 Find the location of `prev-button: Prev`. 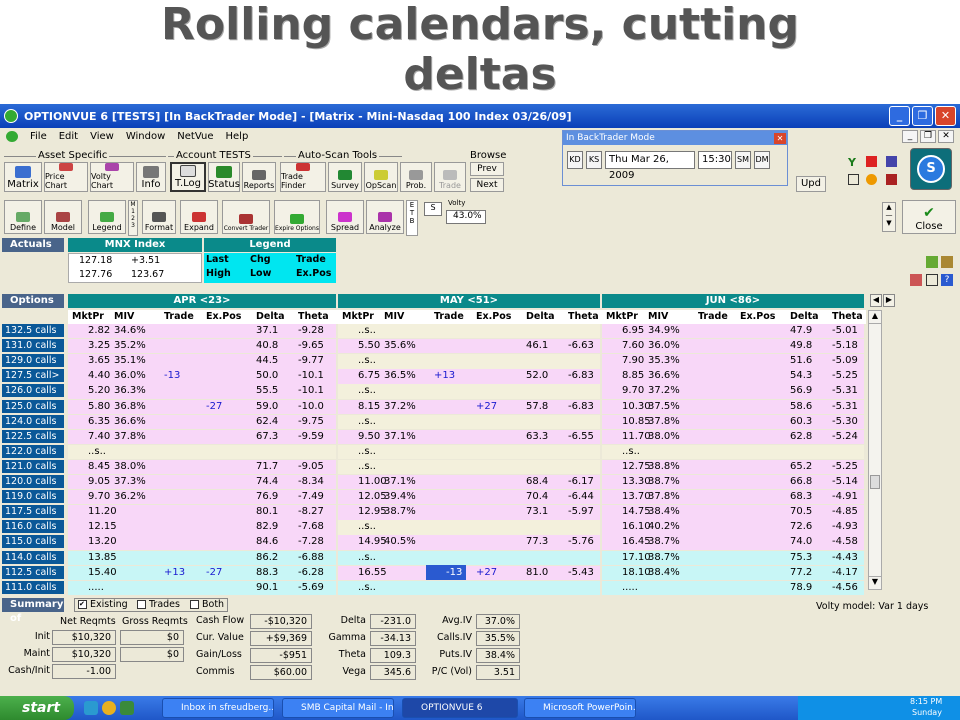

prev-button: Prev is located at coordinates (487, 169).